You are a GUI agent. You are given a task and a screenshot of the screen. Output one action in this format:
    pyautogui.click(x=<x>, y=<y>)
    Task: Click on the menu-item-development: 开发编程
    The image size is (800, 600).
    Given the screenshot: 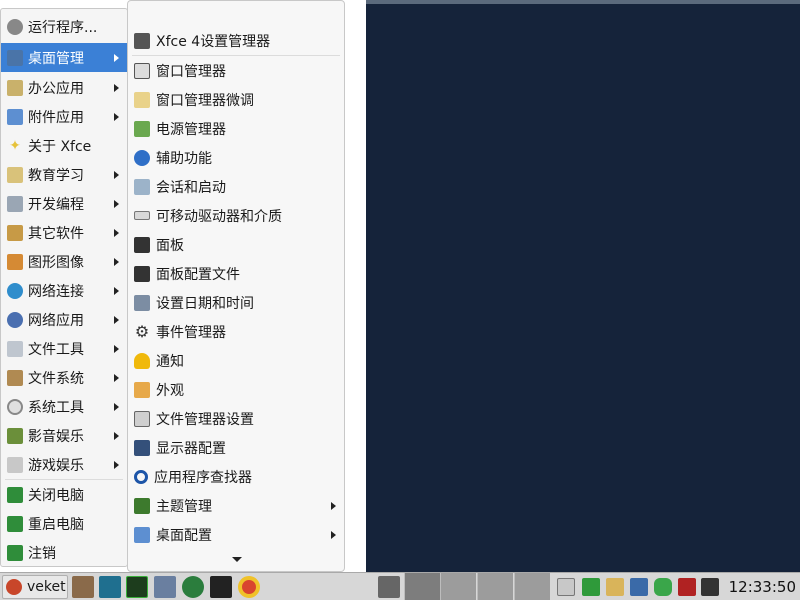 What is the action you would take?
    pyautogui.click(x=64, y=203)
    